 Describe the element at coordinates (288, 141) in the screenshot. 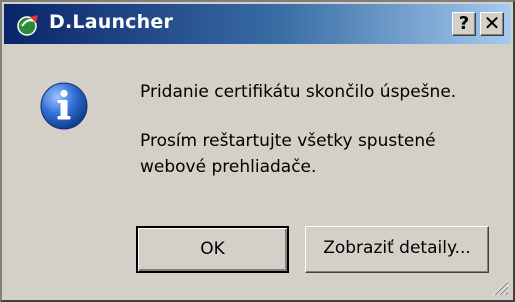

I see `message-line-2: Prosím reštartujte všetky spustené` at that location.